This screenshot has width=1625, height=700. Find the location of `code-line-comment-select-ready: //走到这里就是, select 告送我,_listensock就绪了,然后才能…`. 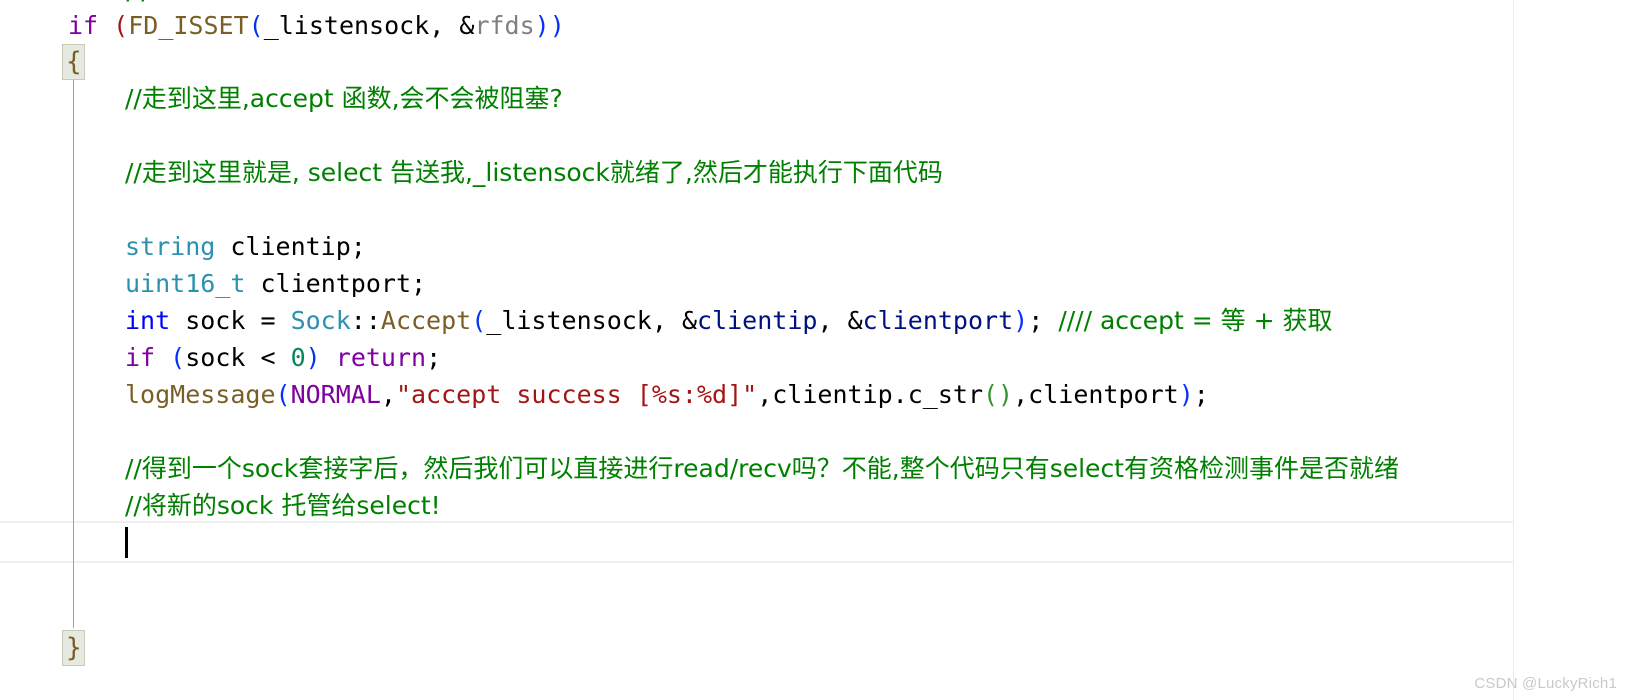

code-line-comment-select-ready: //走到这里就是, select 告送我,_listensock就绪了,然后才能… is located at coordinates (534, 172).